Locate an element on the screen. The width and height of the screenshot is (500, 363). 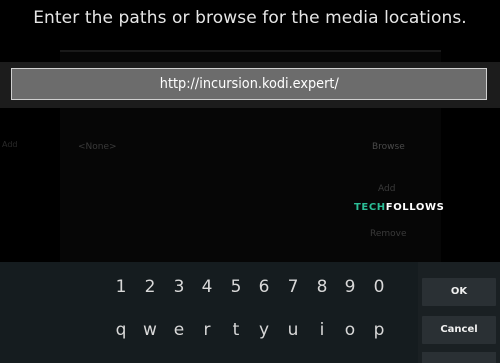
key-o: o is located at coordinates (350, 330).